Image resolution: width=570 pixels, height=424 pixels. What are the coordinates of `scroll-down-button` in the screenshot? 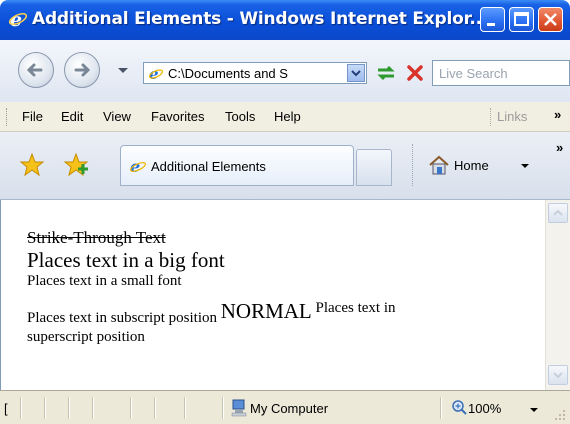 It's located at (558, 375).